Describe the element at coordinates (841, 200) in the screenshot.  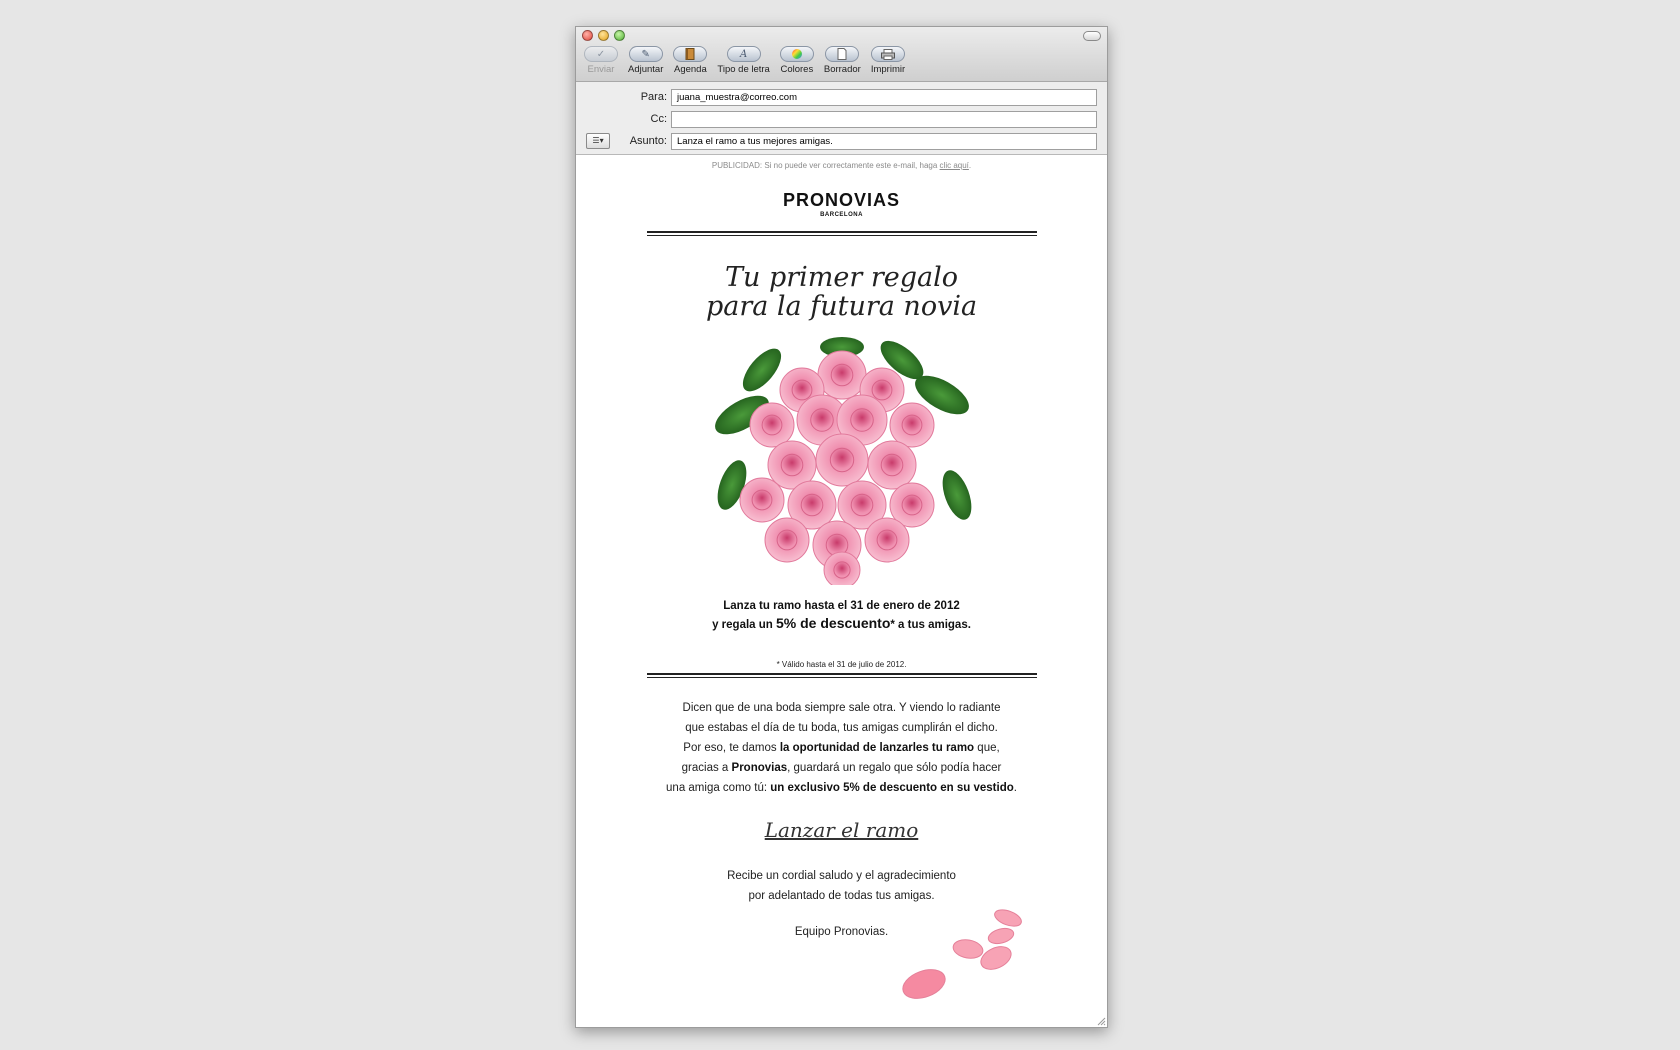
I see `brand-logo: PRONOVIAS` at that location.